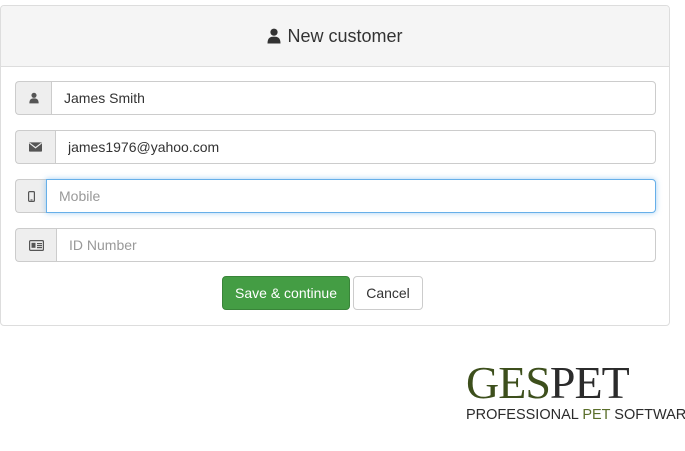  I want to click on name-input-group, so click(335, 98).